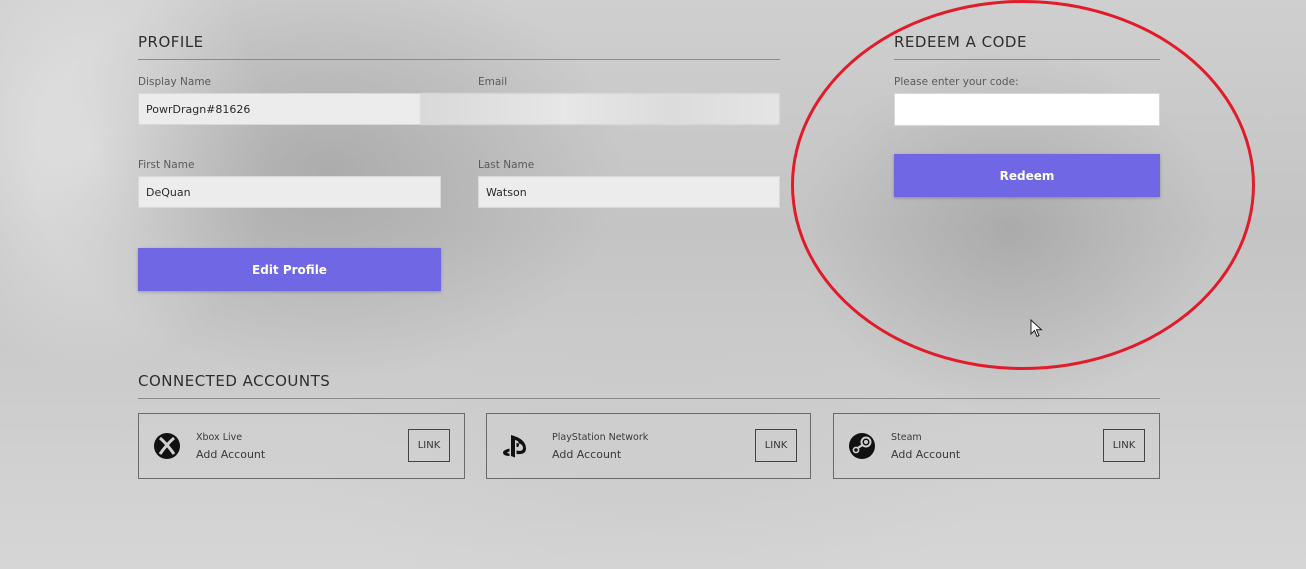  What do you see at coordinates (1027, 175) in the screenshot?
I see `redeem-button: Redeem` at bounding box center [1027, 175].